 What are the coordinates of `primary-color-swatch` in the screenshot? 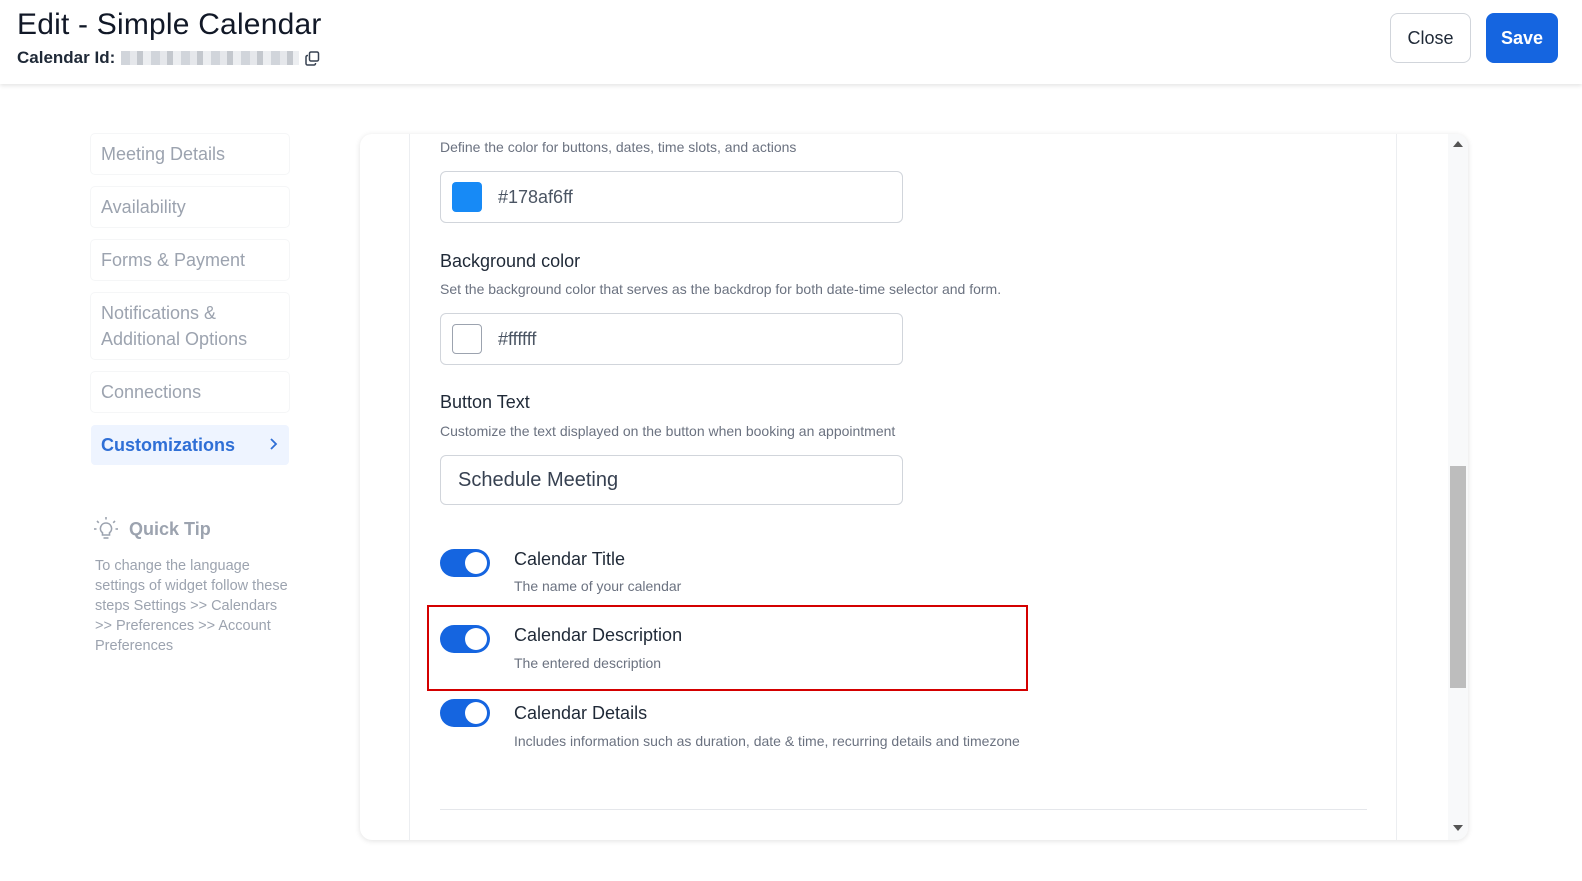 It's located at (467, 197).